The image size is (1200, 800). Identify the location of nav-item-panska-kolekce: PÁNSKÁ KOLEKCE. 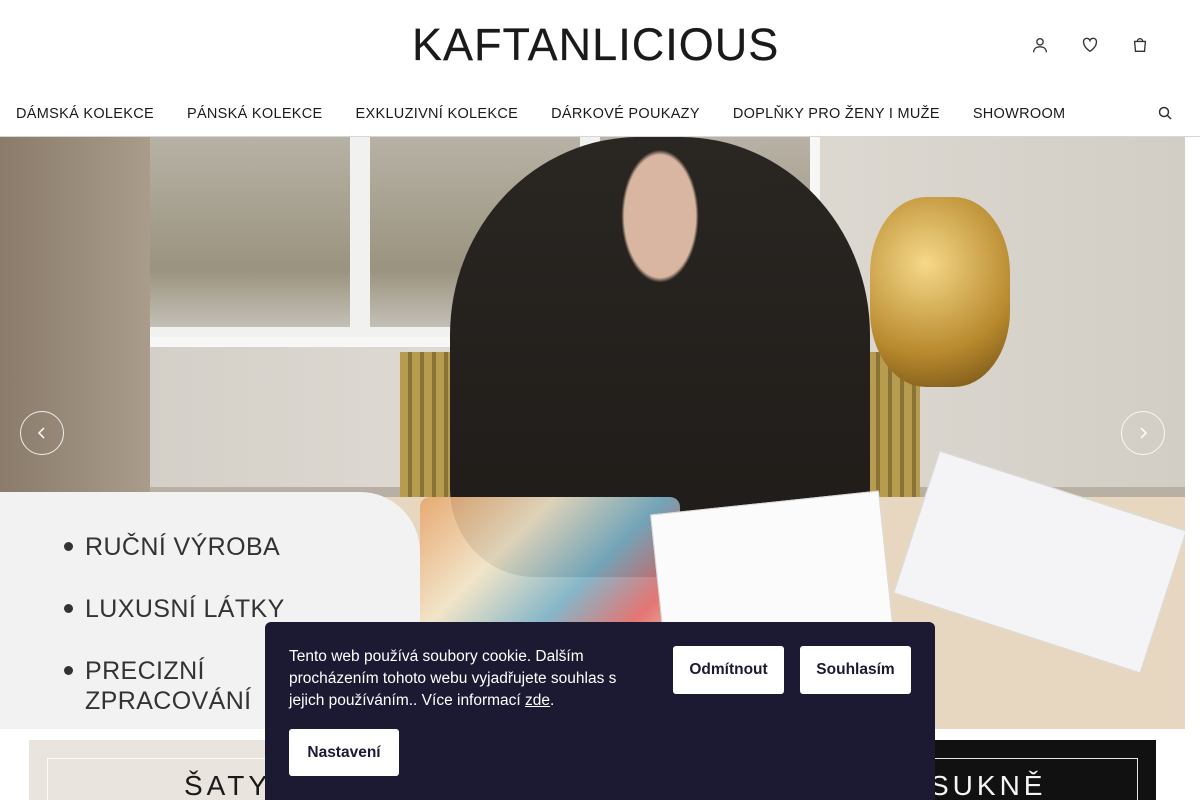
(255, 114).